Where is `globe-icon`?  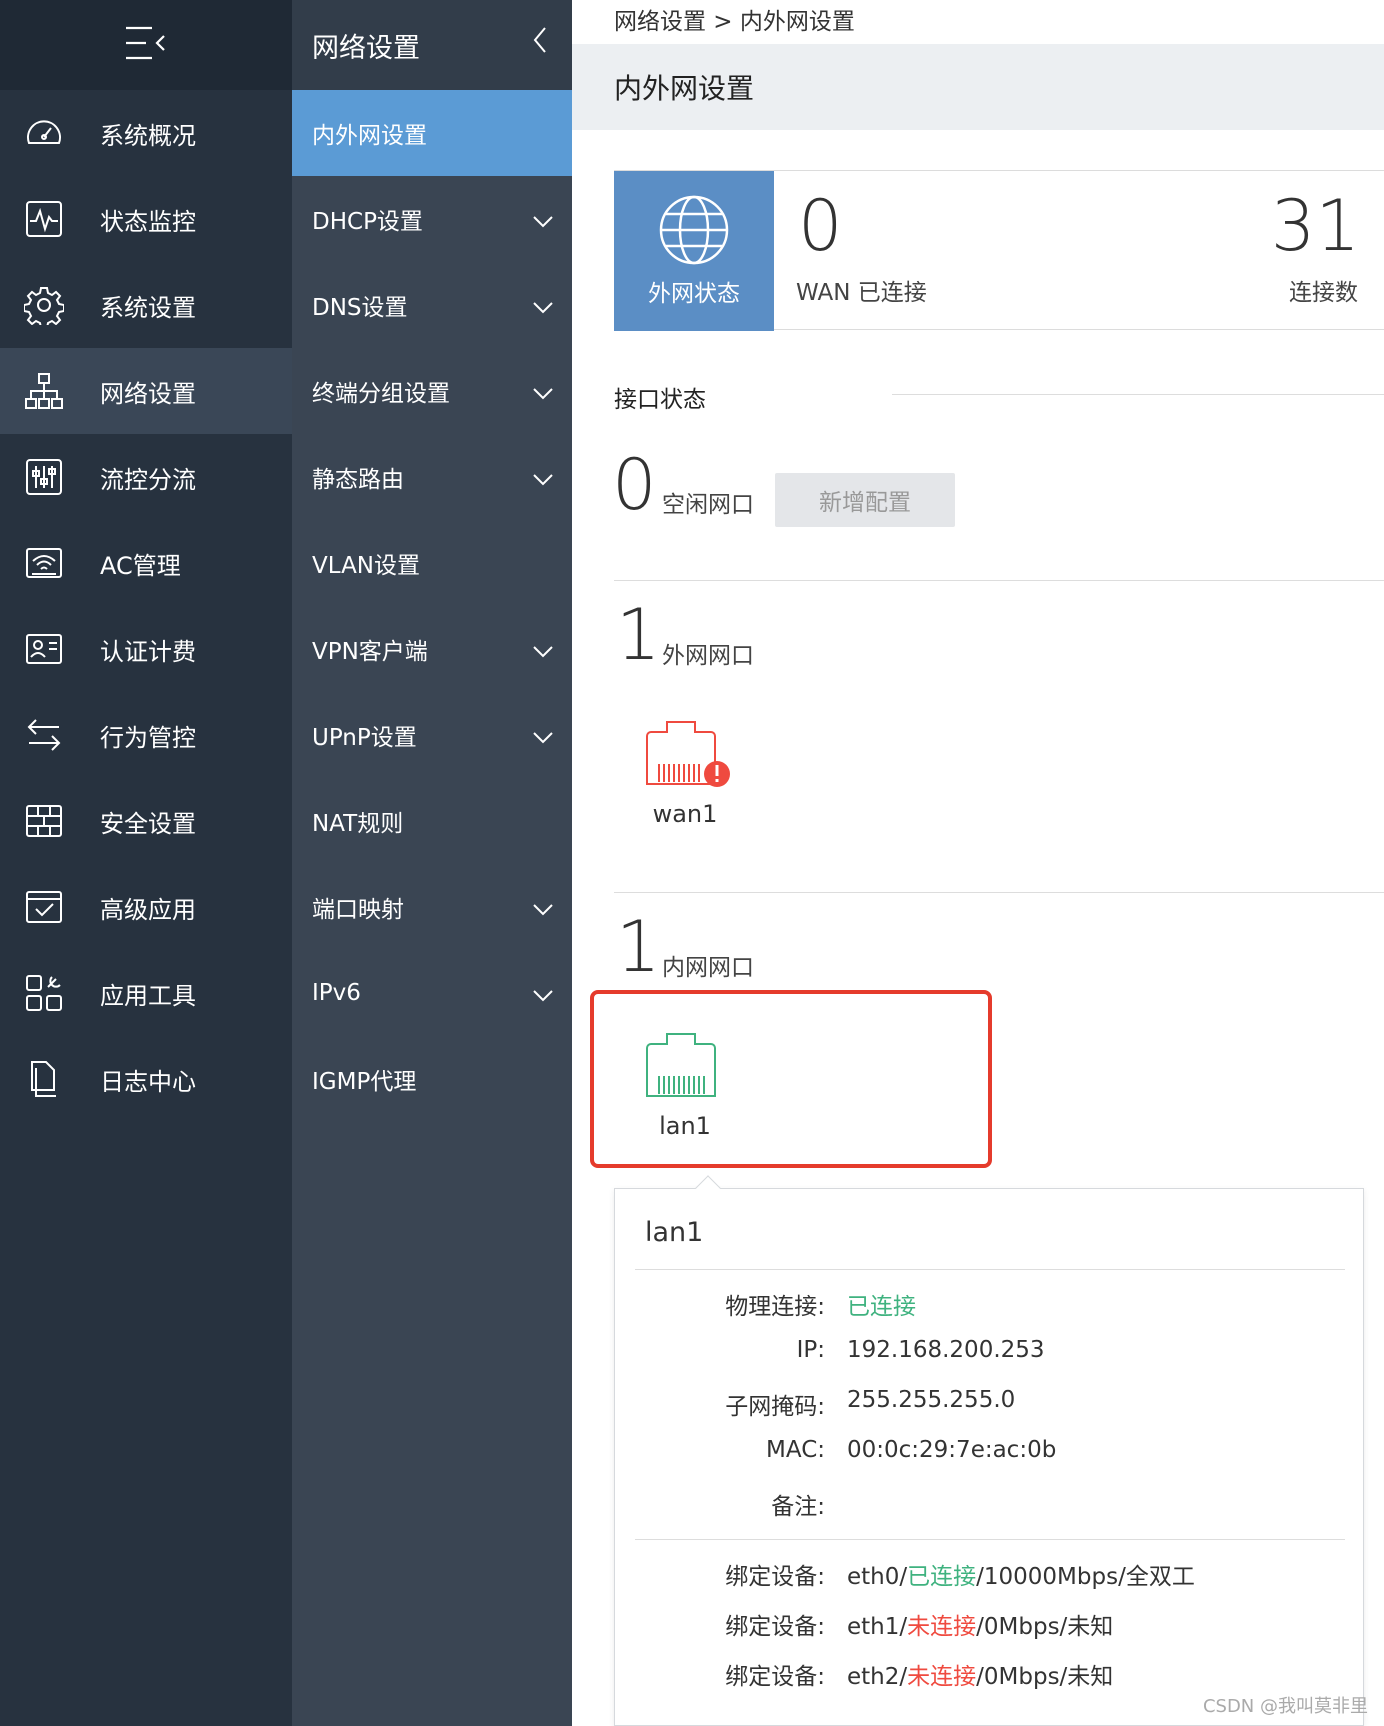
globe-icon is located at coordinates (694, 230).